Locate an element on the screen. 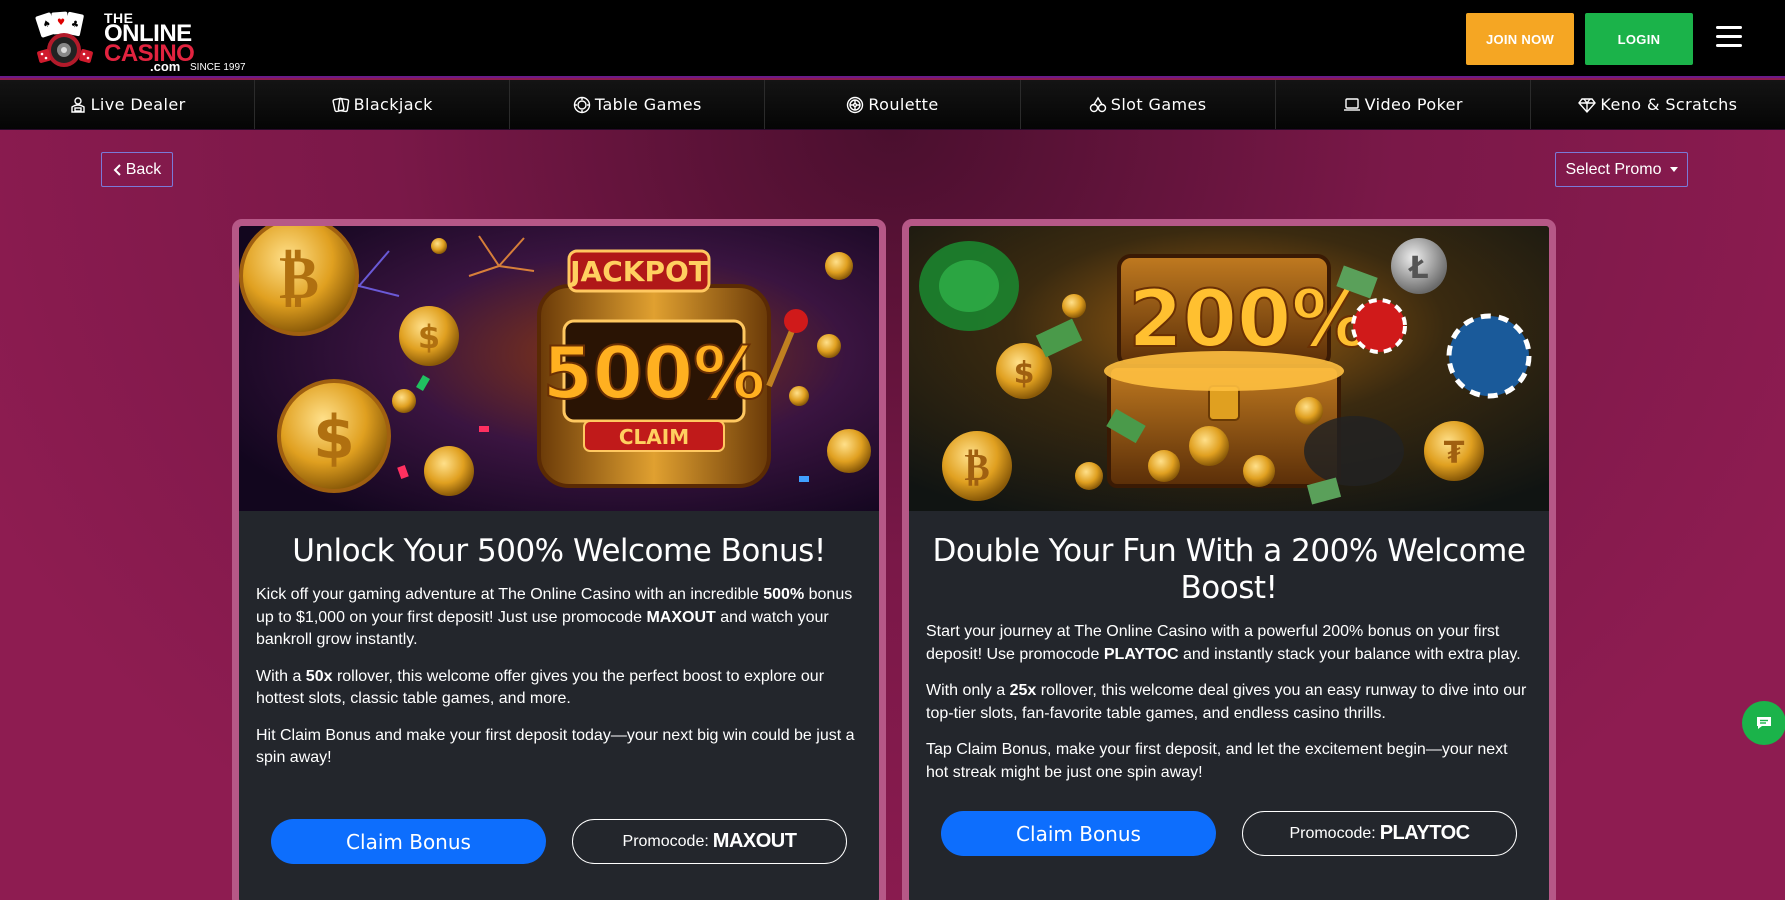 Image resolution: width=1785 pixels, height=900 pixels. back-label: Back is located at coordinates (143, 169).